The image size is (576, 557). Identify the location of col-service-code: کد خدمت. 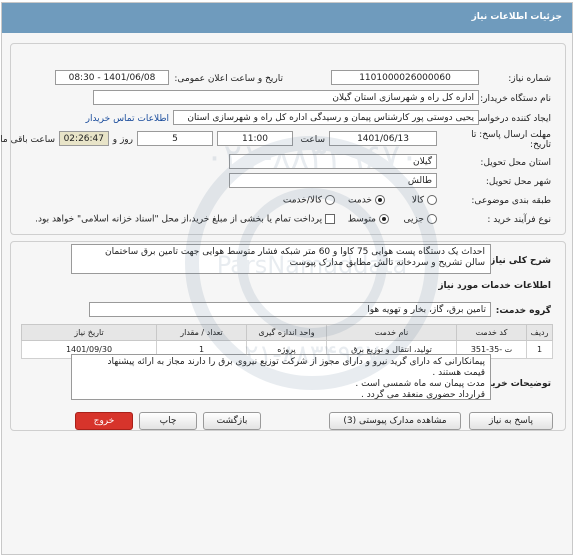
(492, 332).